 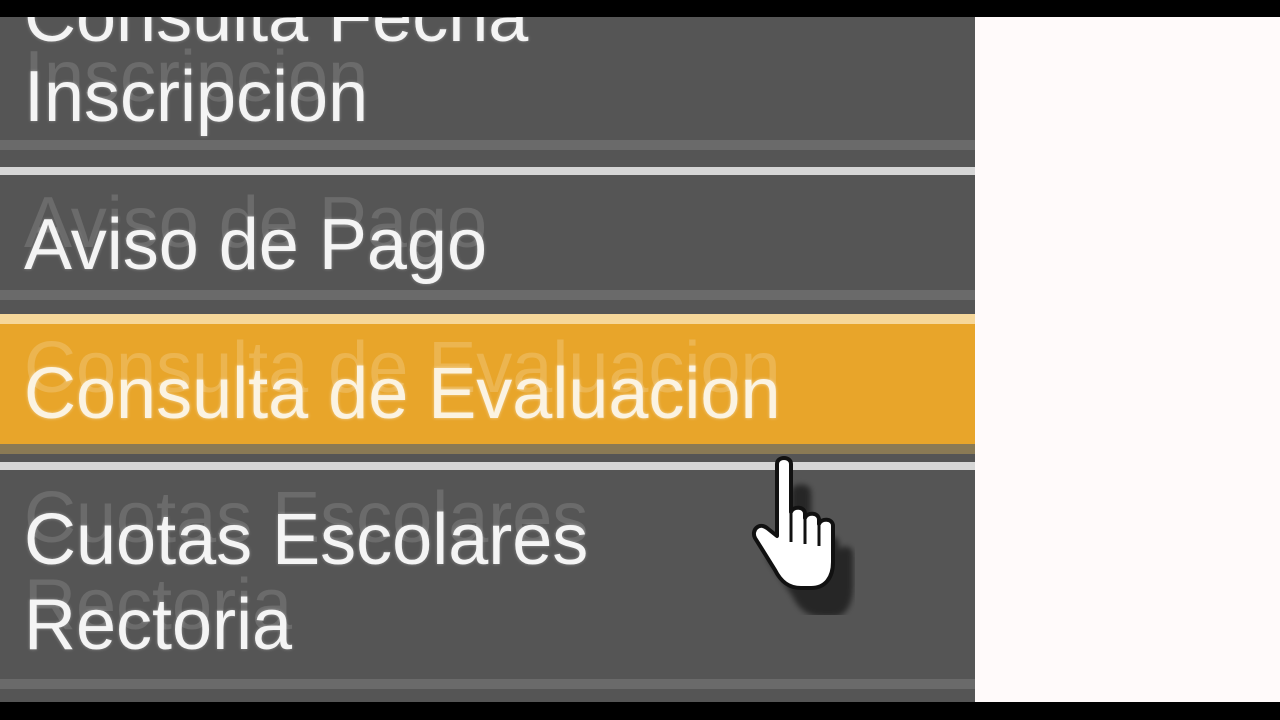 I want to click on menu-item-aviso-de-pago: Aviso de Pago Aviso de Pago, so click(x=487, y=232).